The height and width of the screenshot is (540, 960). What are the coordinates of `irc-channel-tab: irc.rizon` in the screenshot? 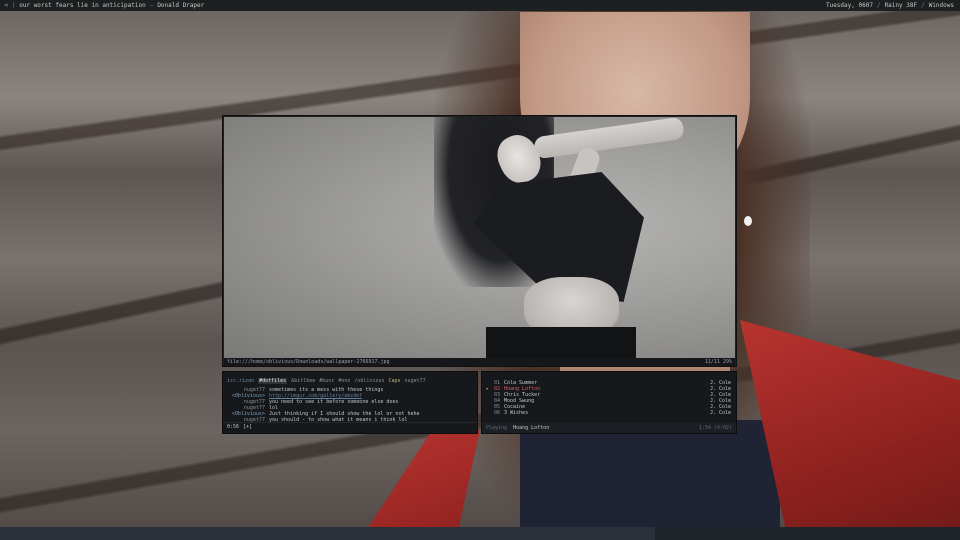 It's located at (240, 381).